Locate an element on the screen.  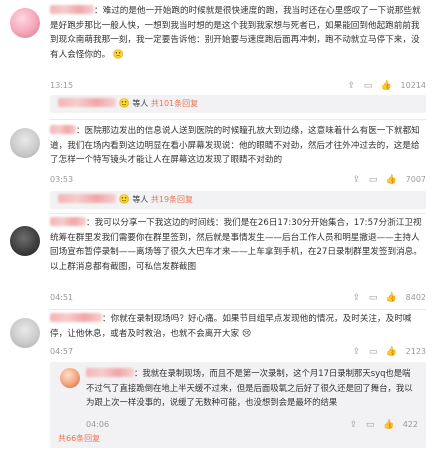
comment-meta: 04:51 ⇪ ▭ 👍 8402 is located at coordinates (238, 298).